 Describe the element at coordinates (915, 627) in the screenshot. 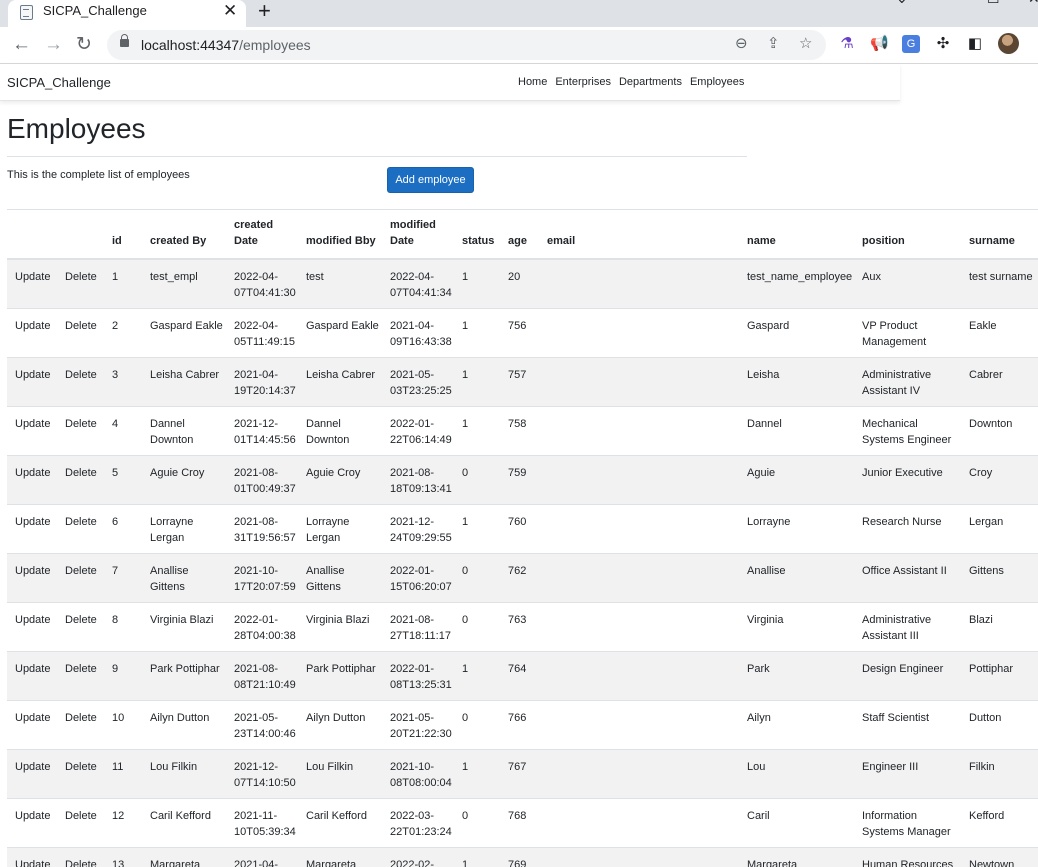

I see `cell-position: Administrative Assistant III` at that location.